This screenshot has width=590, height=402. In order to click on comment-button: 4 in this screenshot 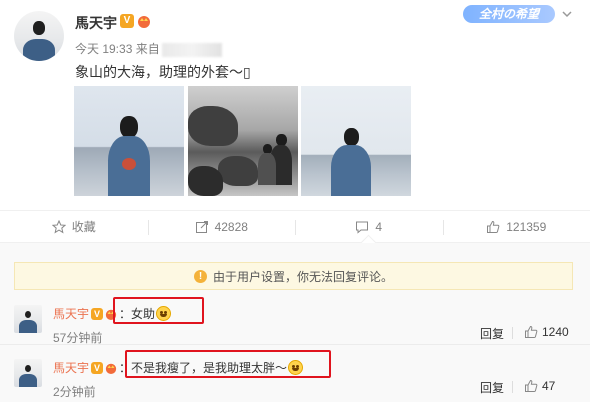, I will do `click(369, 226)`.